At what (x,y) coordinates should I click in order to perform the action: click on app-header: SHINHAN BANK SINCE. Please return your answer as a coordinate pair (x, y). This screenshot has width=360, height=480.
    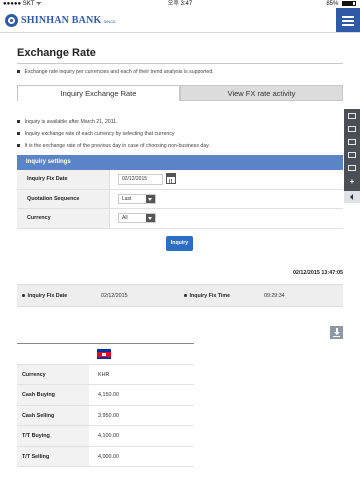
    Looking at the image, I should click on (180, 20).